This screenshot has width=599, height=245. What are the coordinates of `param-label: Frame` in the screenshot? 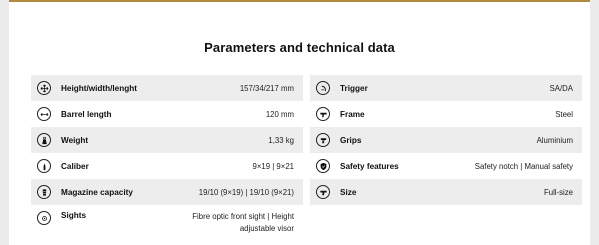 It's located at (352, 114).